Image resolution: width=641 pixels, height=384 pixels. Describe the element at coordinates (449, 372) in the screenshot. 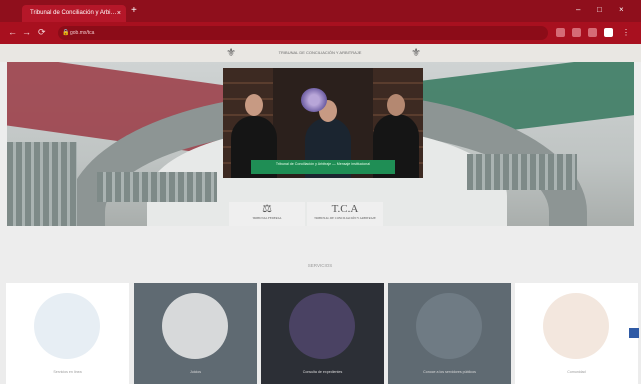

I see `card-label: Conoce a los servidores públicos` at that location.